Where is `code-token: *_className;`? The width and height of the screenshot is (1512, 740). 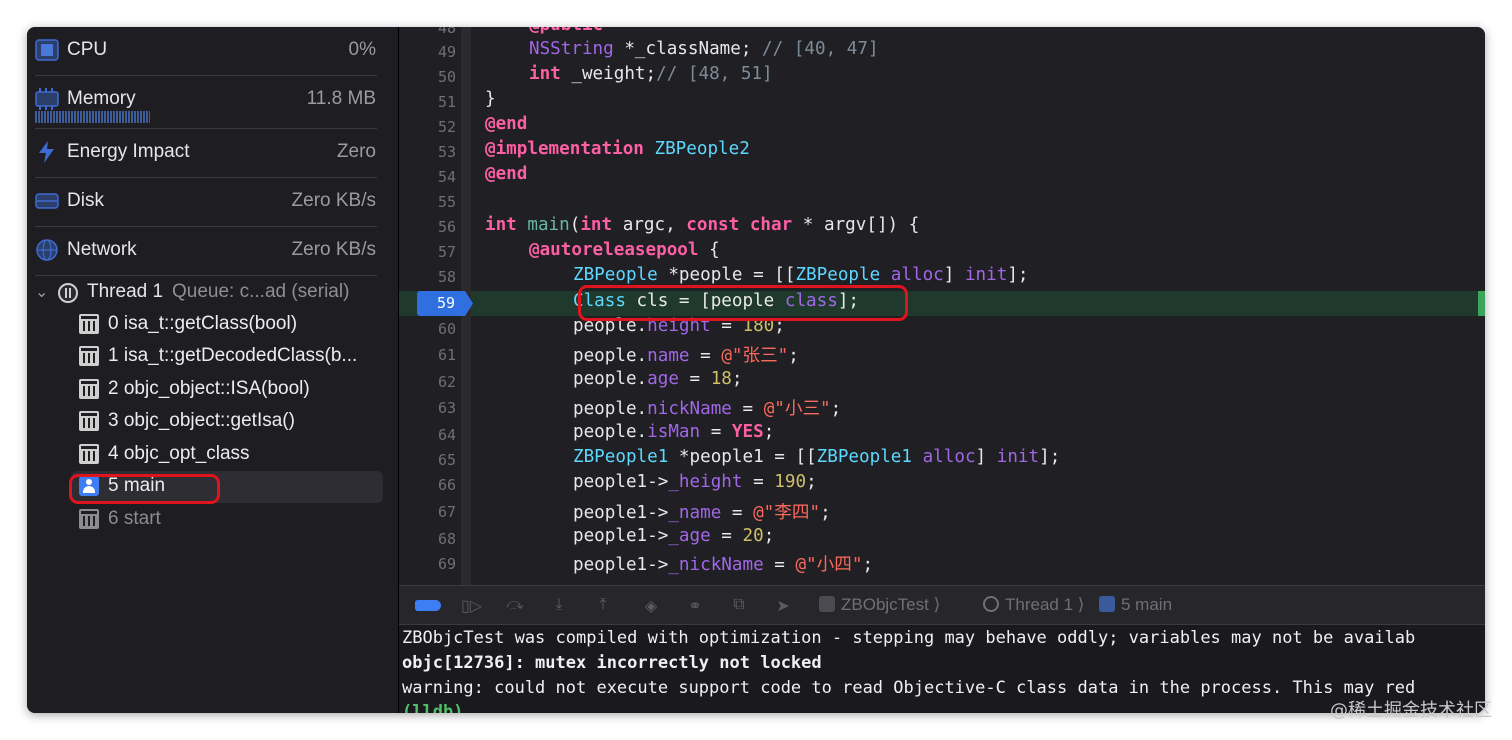
code-token: *_className; is located at coordinates (688, 49).